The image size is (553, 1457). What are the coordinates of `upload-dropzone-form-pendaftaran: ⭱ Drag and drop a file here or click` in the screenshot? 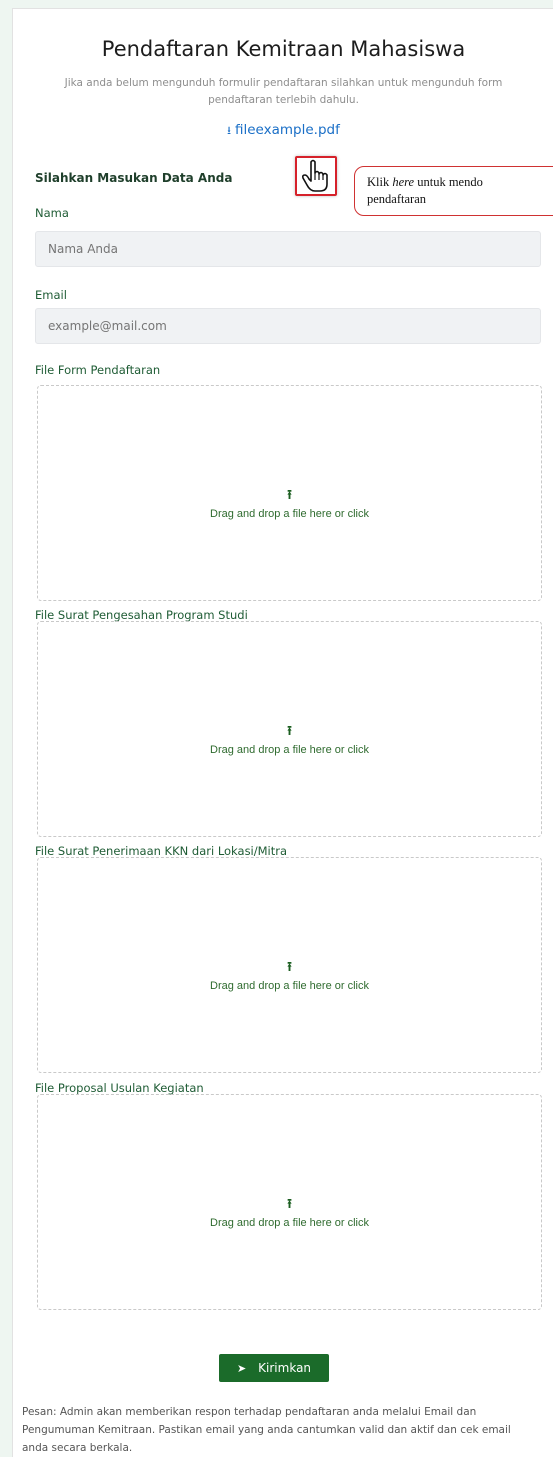 It's located at (289, 493).